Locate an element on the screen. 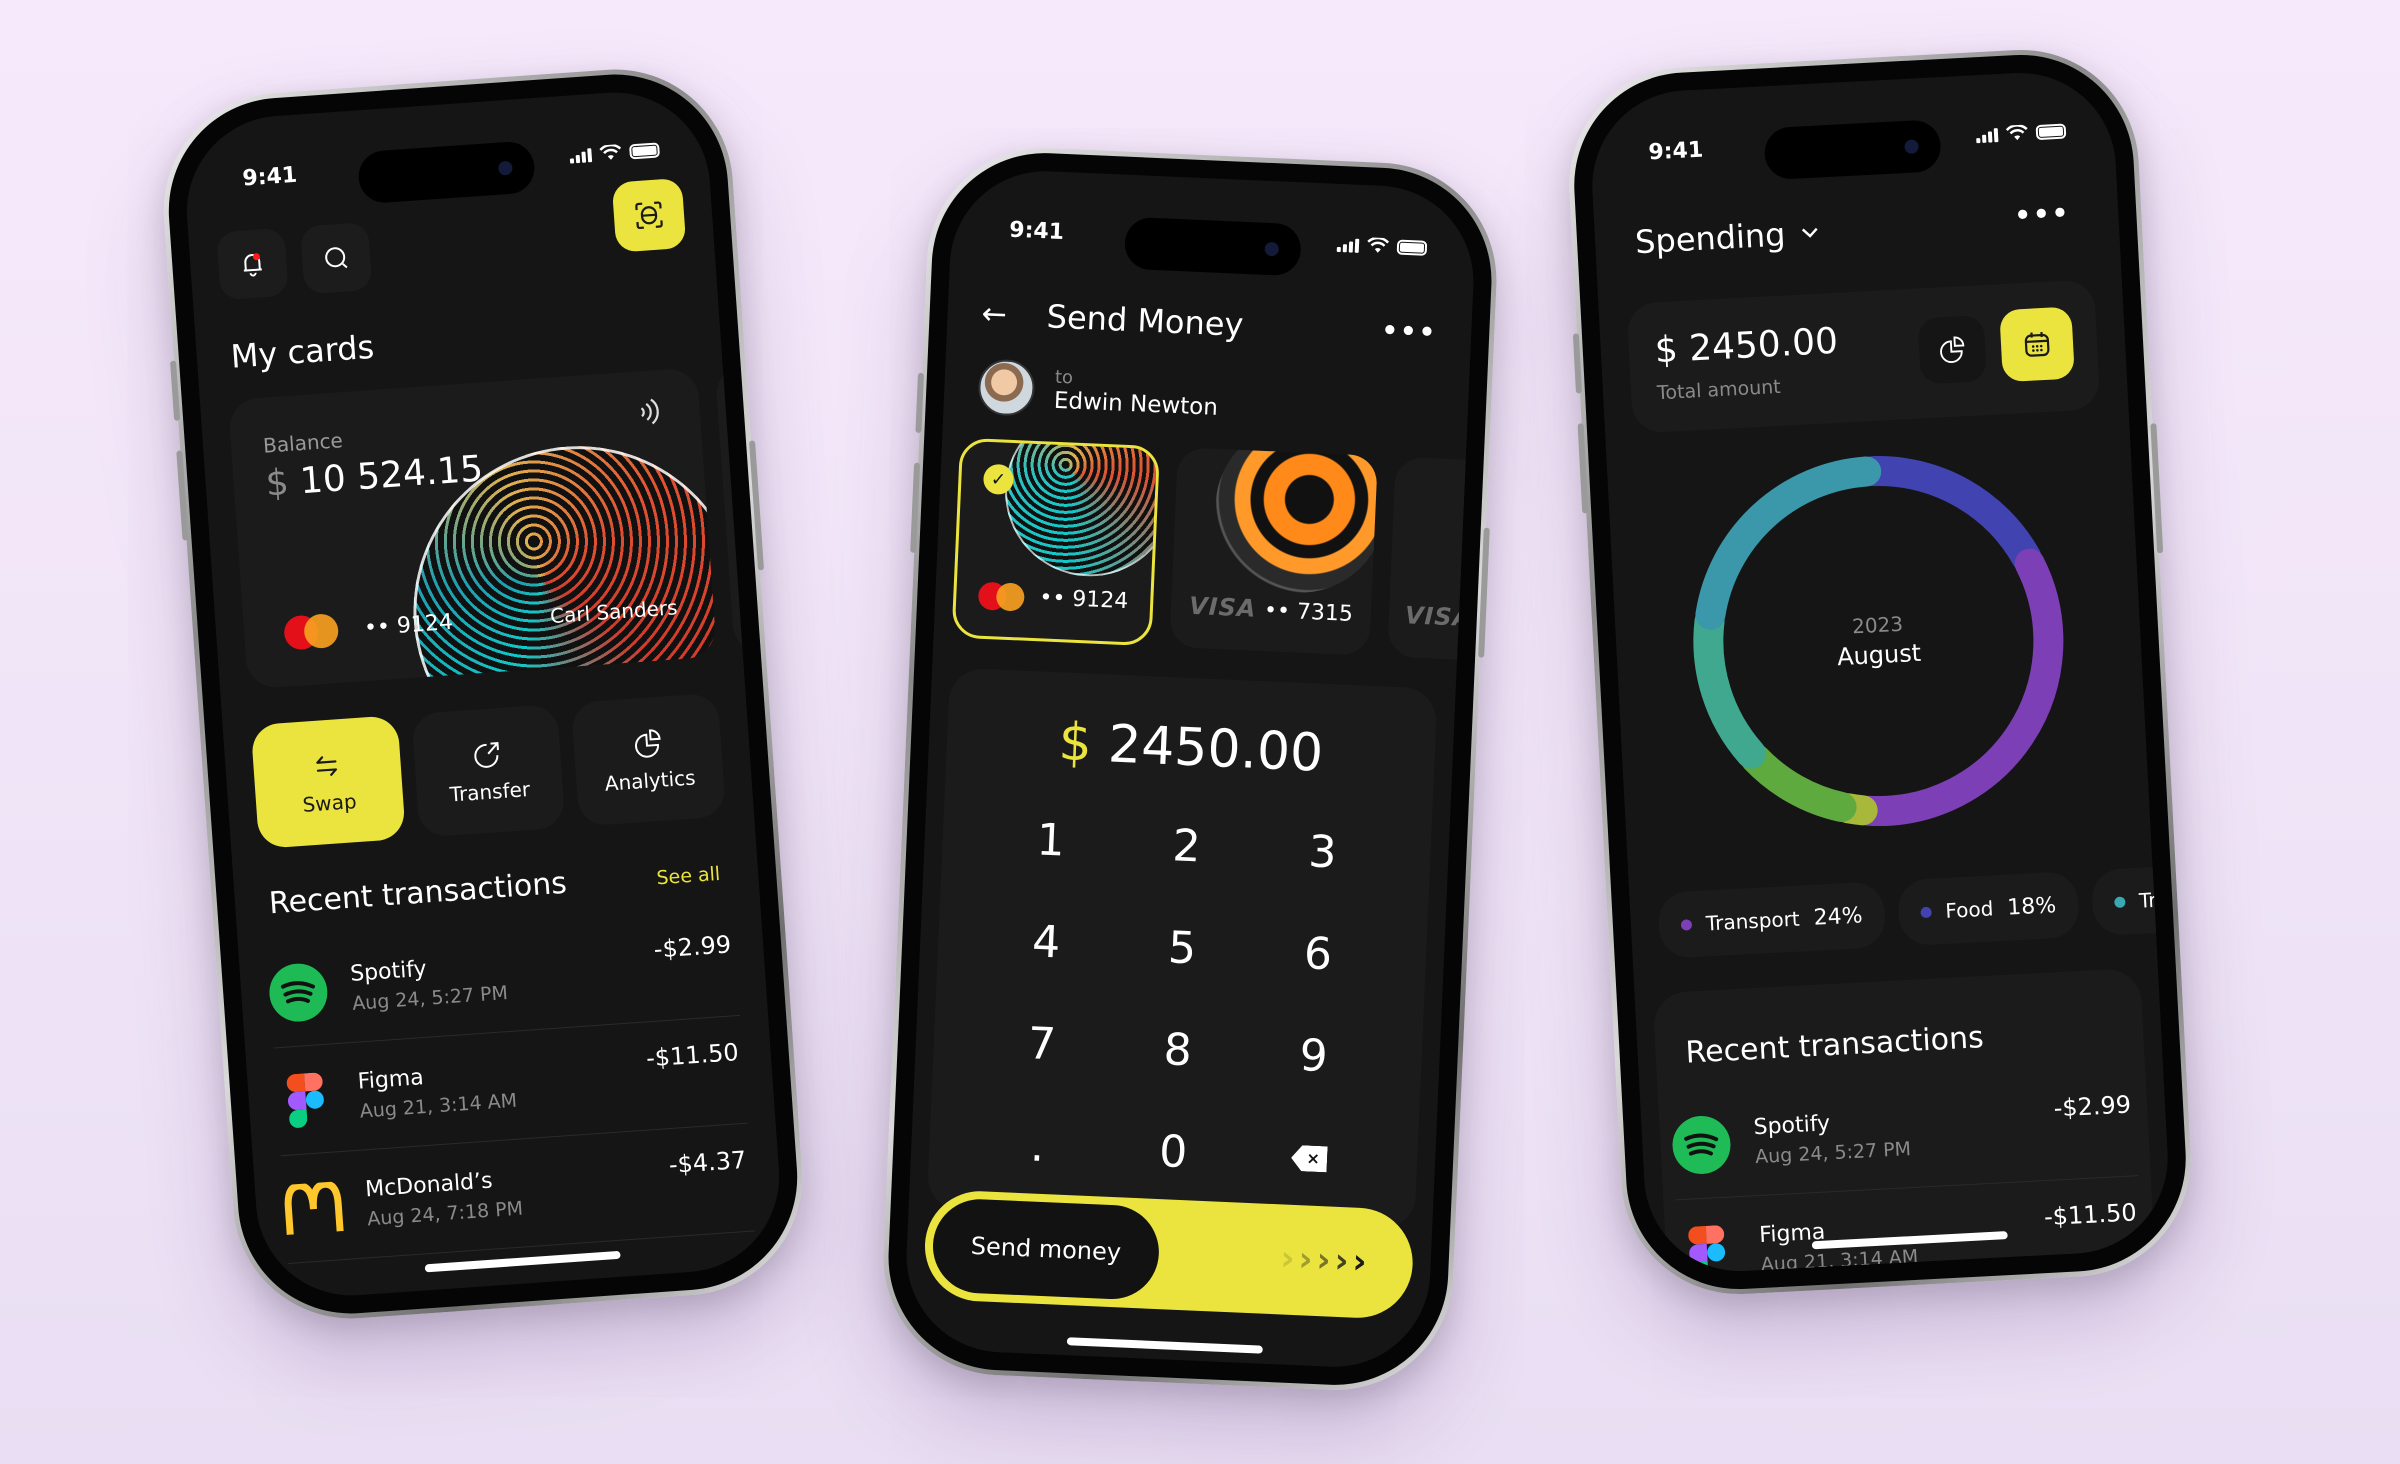 This screenshot has height=1464, width=2400. send-money-slider: Send money › › › › › is located at coordinates (1168, 1254).